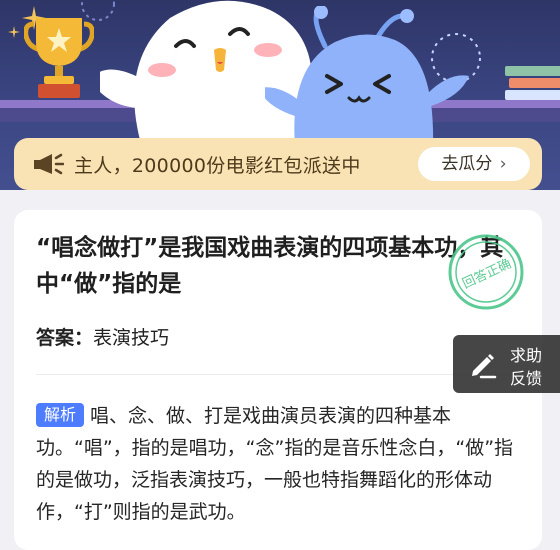  What do you see at coordinates (49, 164) in the screenshot?
I see `megaphone-icon` at bounding box center [49, 164].